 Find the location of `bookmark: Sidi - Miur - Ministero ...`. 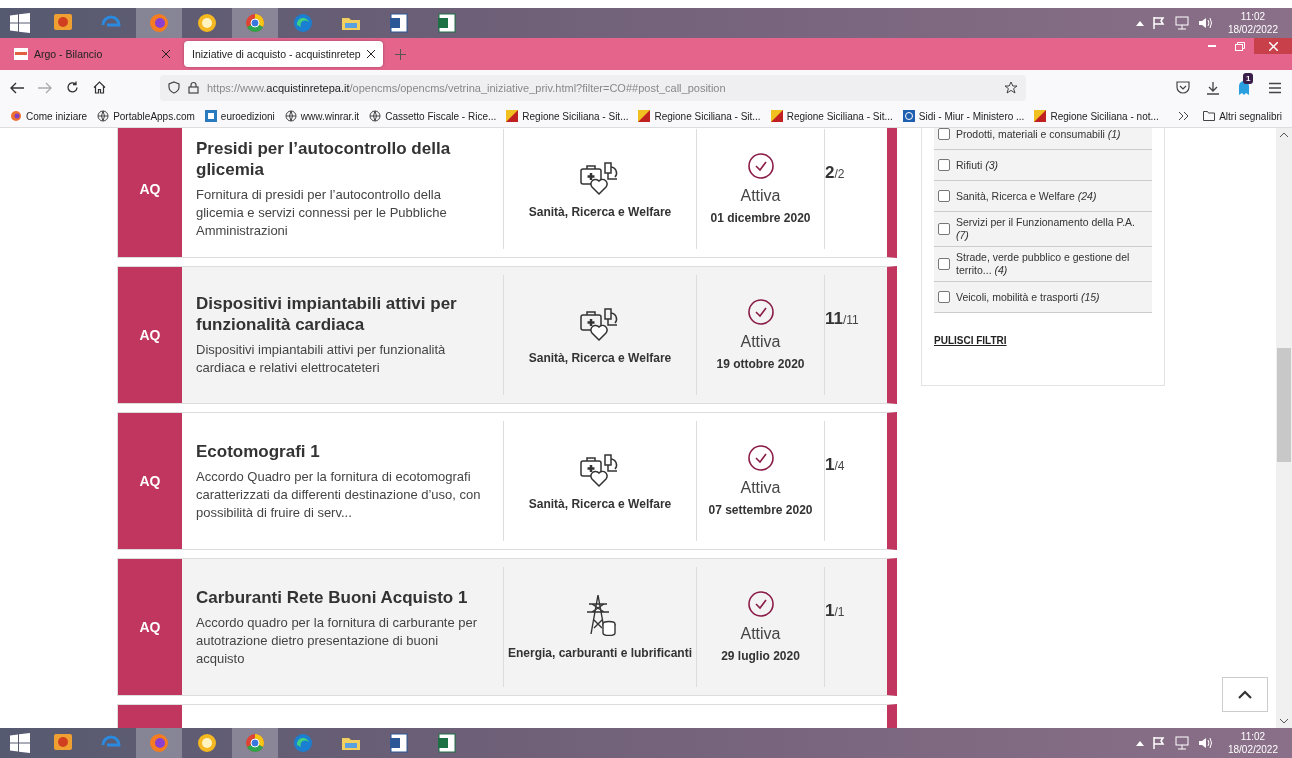

bookmark: Sidi - Miur - Ministero ... is located at coordinates (963, 116).